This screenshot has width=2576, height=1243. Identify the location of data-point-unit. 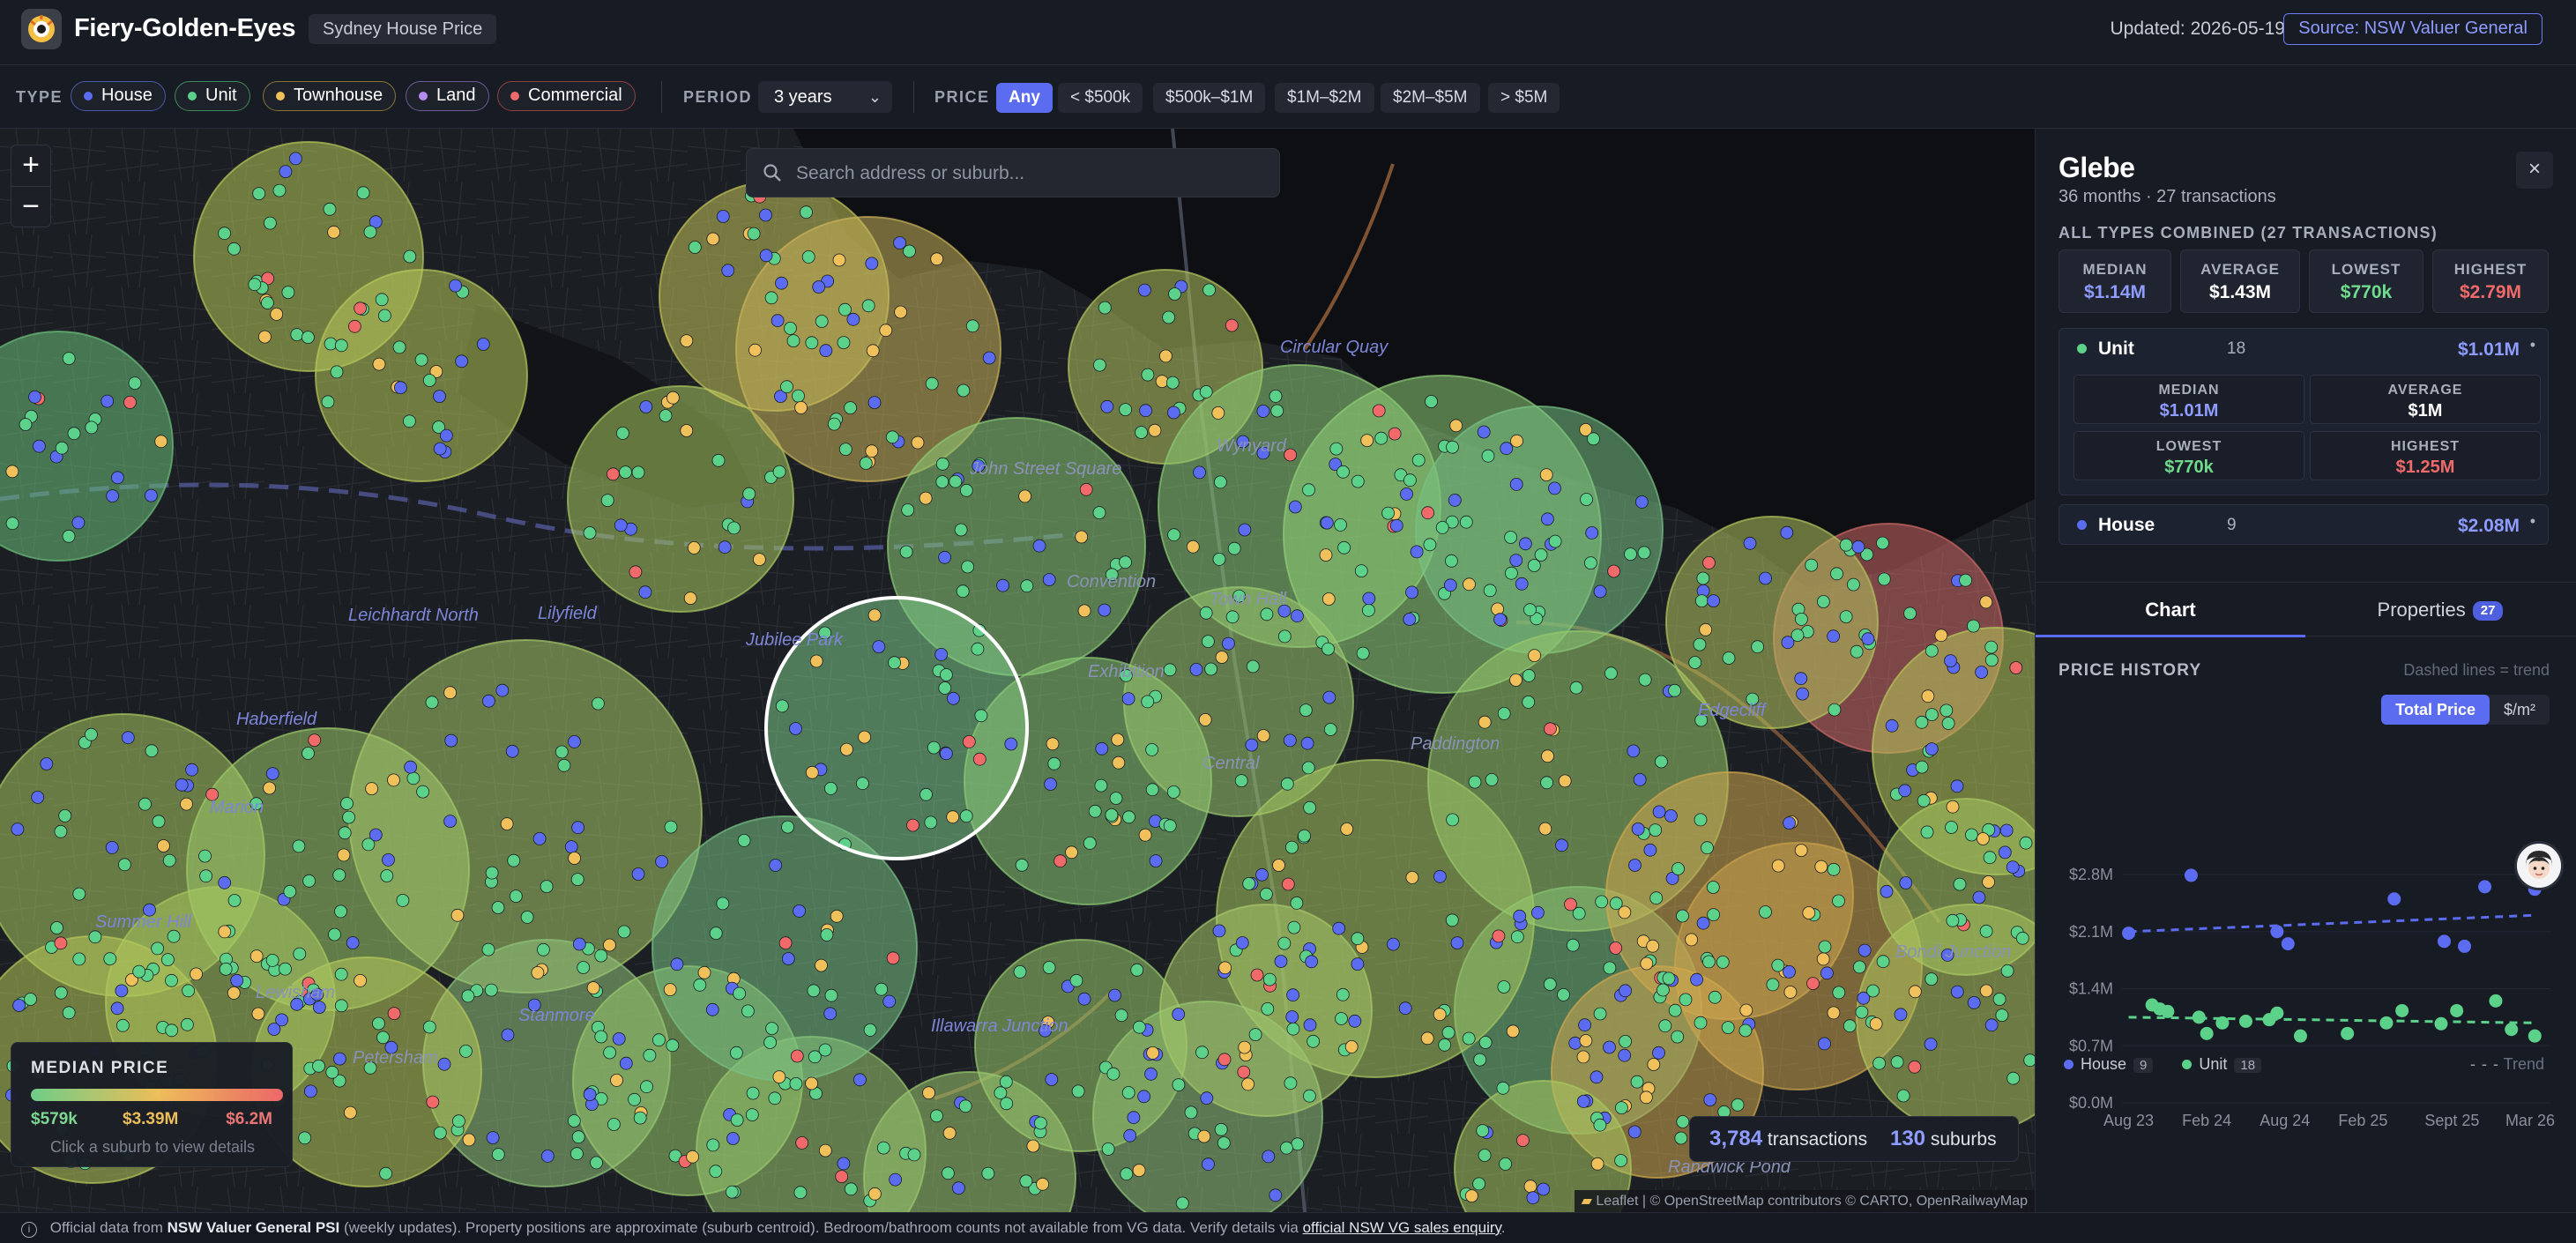
(2168, 1011).